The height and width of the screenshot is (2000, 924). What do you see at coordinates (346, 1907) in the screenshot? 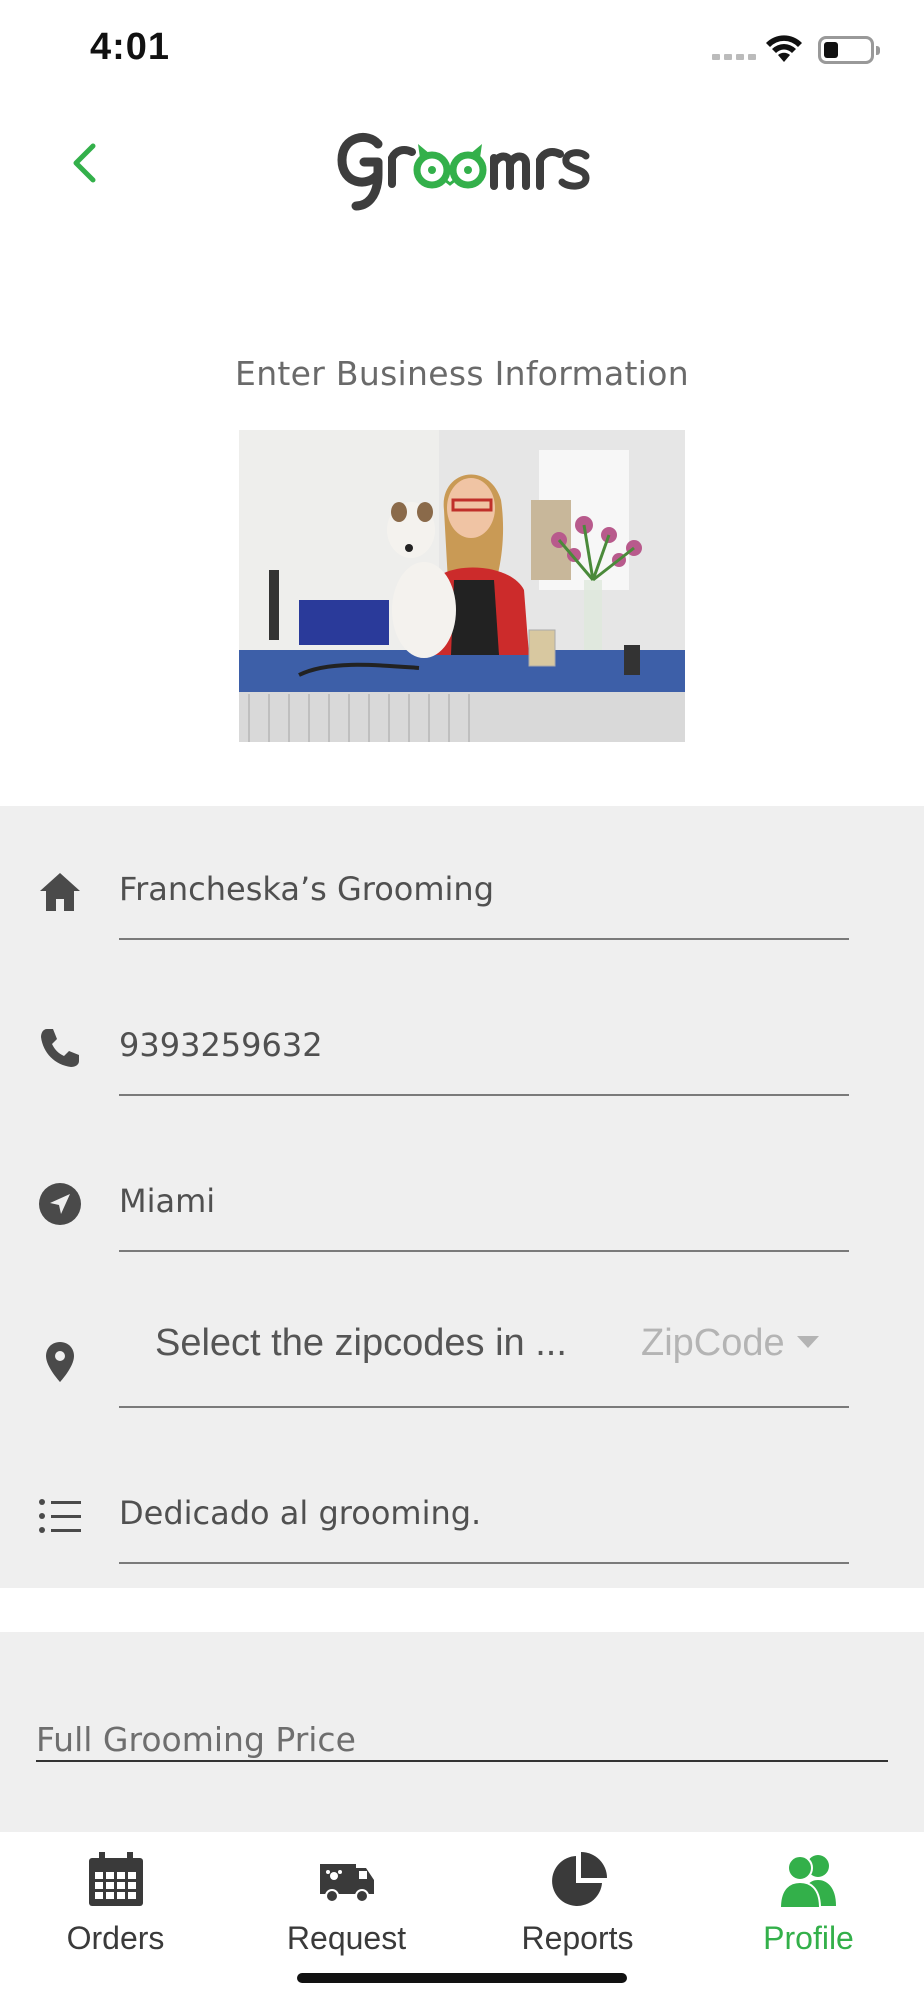
I see `tab-request: Request` at bounding box center [346, 1907].